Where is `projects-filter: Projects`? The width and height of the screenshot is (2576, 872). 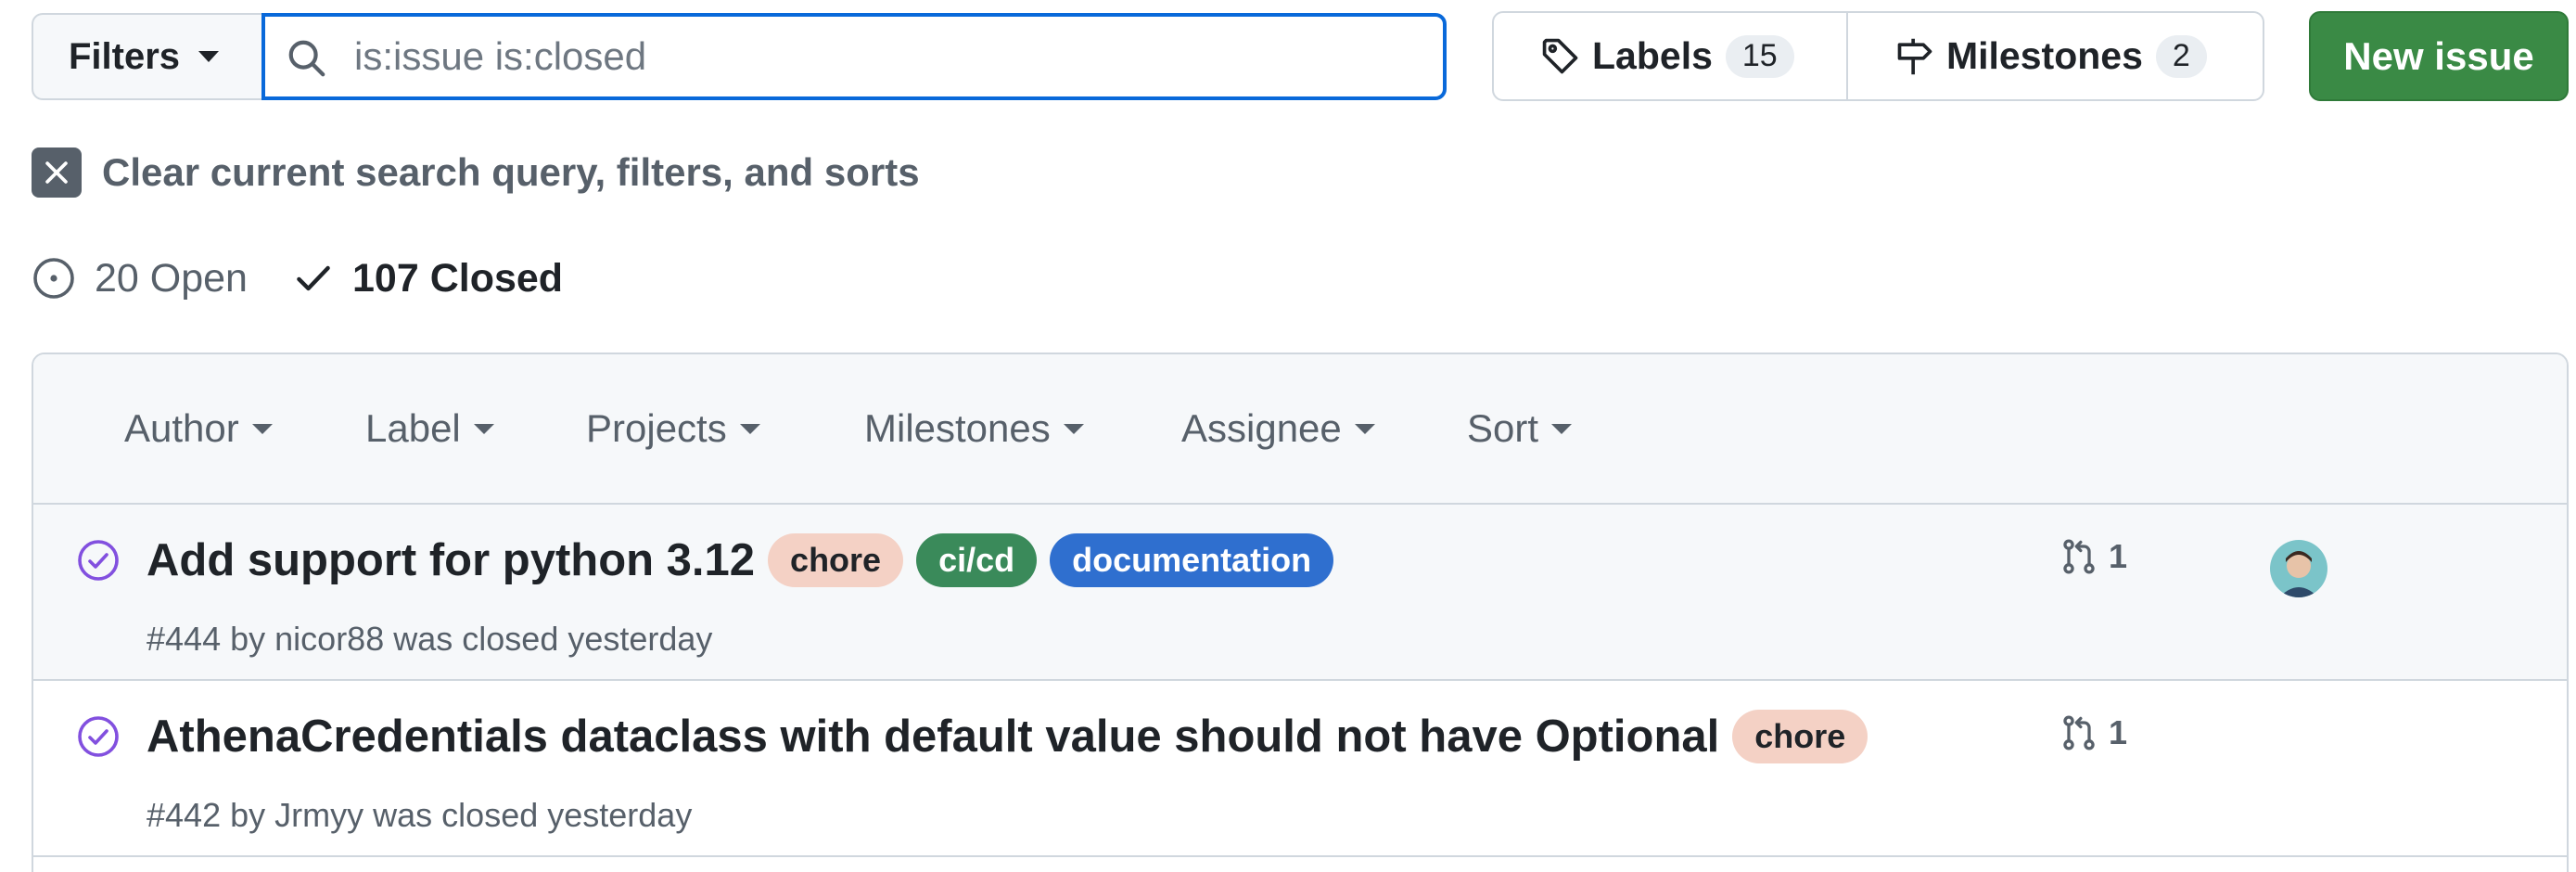
projects-filter: Projects is located at coordinates (673, 429).